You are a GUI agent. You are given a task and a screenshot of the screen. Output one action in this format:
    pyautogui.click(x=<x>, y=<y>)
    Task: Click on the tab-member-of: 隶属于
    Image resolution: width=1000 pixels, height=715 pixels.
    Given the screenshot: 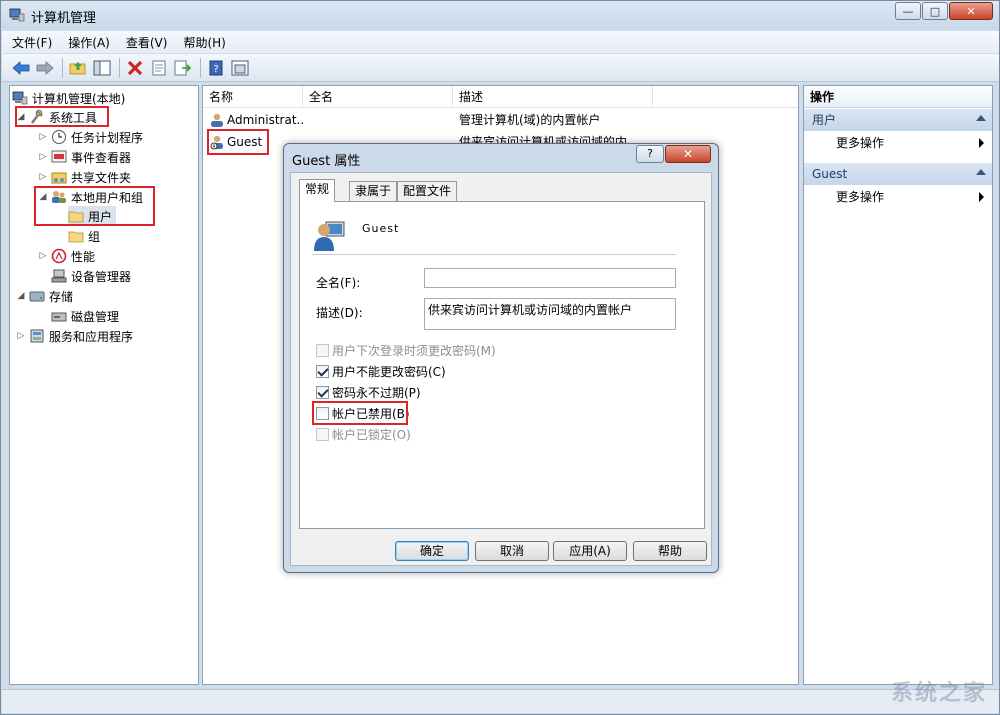 What is the action you would take?
    pyautogui.click(x=373, y=191)
    